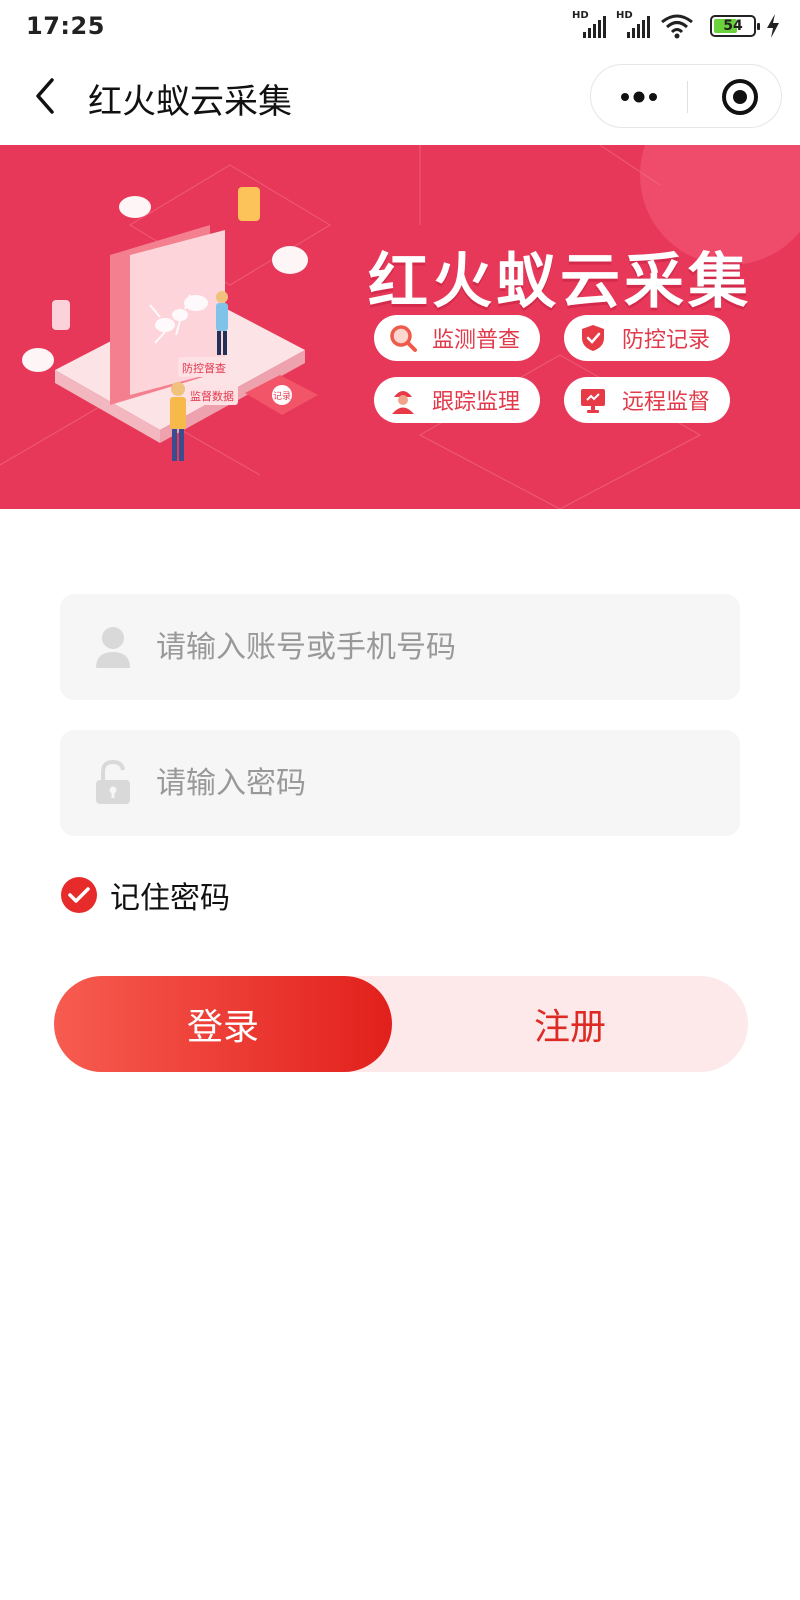  I want to click on status-time: 17:25, so click(65, 26).